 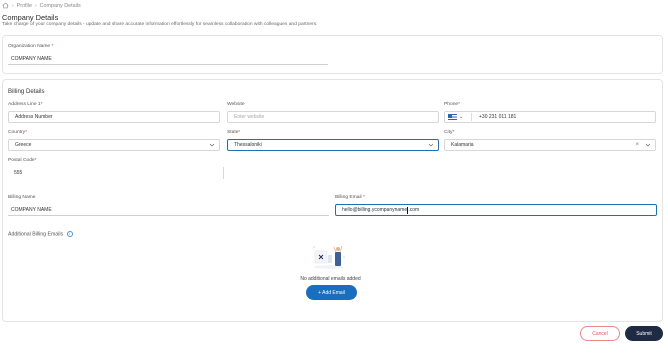 What do you see at coordinates (637, 145) in the screenshot?
I see `clear-icon: ×` at bounding box center [637, 145].